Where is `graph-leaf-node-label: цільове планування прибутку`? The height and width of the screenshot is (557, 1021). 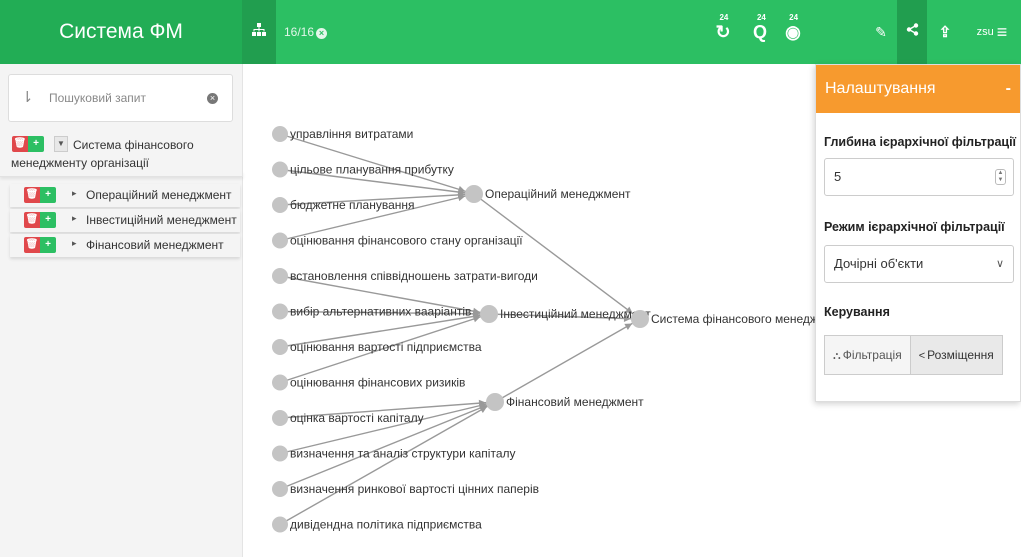 graph-leaf-node-label: цільове планування прибутку is located at coordinates (372, 170).